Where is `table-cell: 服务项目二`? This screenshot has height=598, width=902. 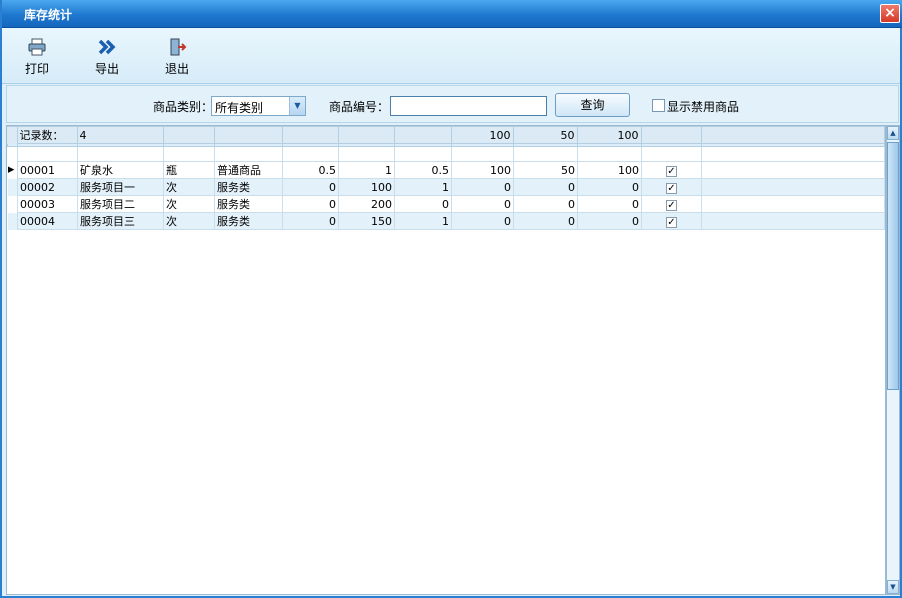
table-cell: 服务项目二 is located at coordinates (120, 204).